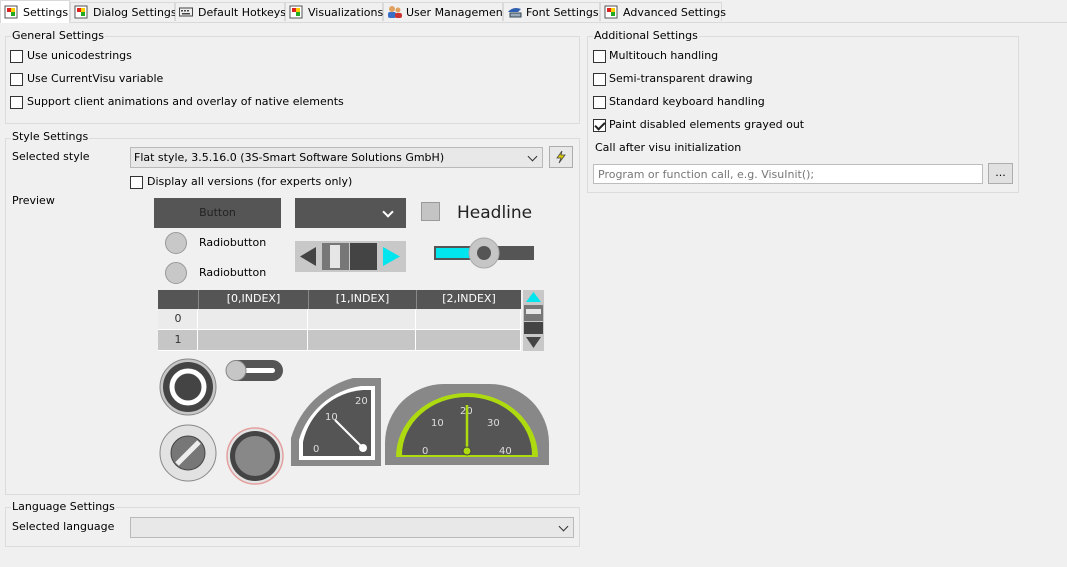  I want to click on keyboard-icon, so click(186, 12).